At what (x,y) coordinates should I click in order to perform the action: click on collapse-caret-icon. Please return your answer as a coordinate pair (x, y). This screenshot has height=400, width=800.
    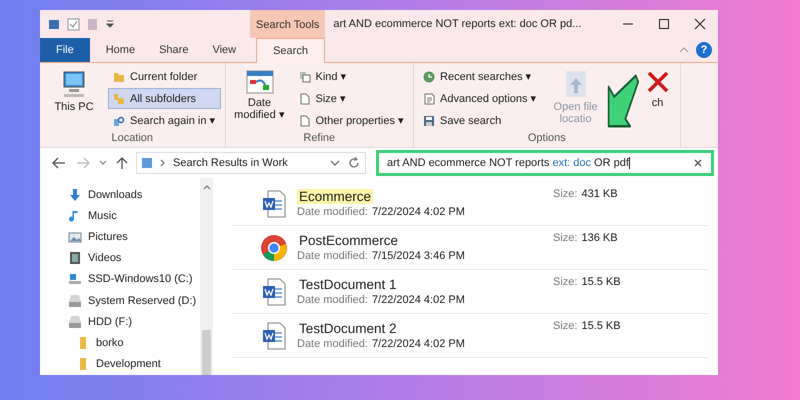
    Looking at the image, I should click on (684, 50).